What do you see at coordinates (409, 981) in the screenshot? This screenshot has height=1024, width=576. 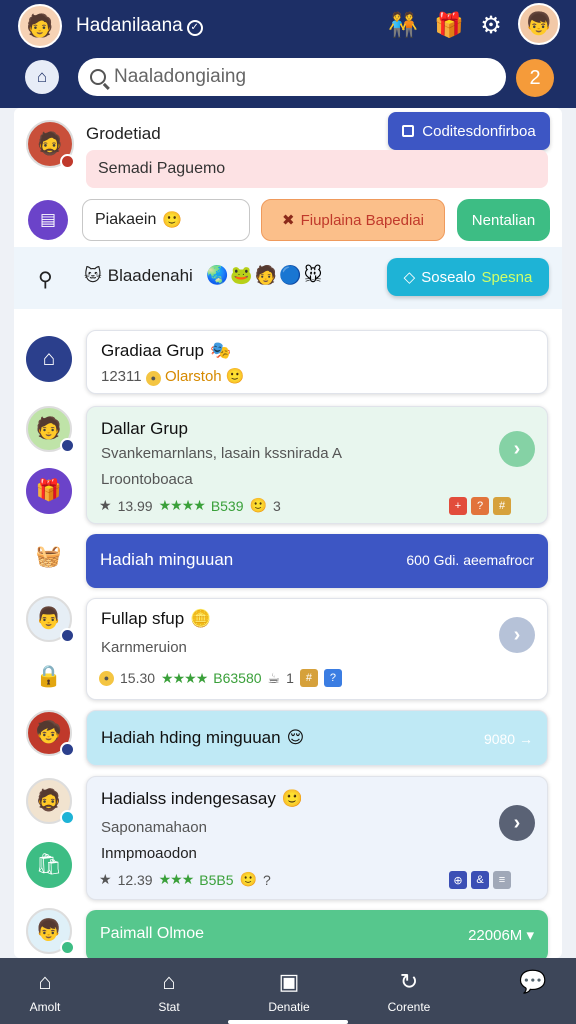 I see `refresh-icon: ↻` at bounding box center [409, 981].